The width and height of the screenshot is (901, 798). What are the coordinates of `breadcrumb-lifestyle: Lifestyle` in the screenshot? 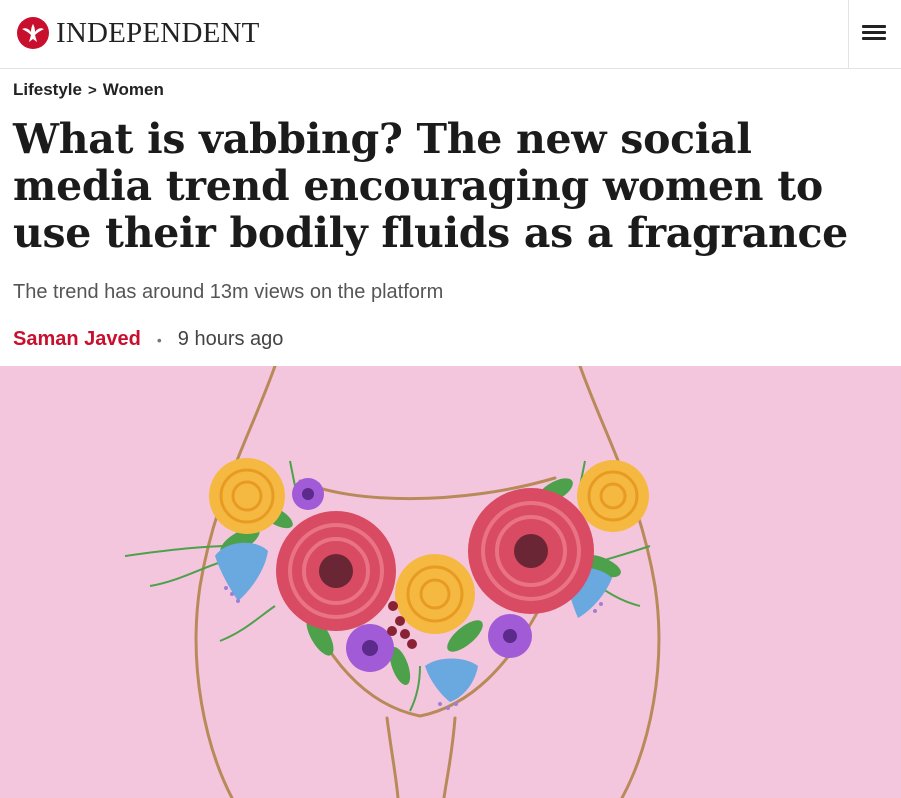 It's located at (47, 90).